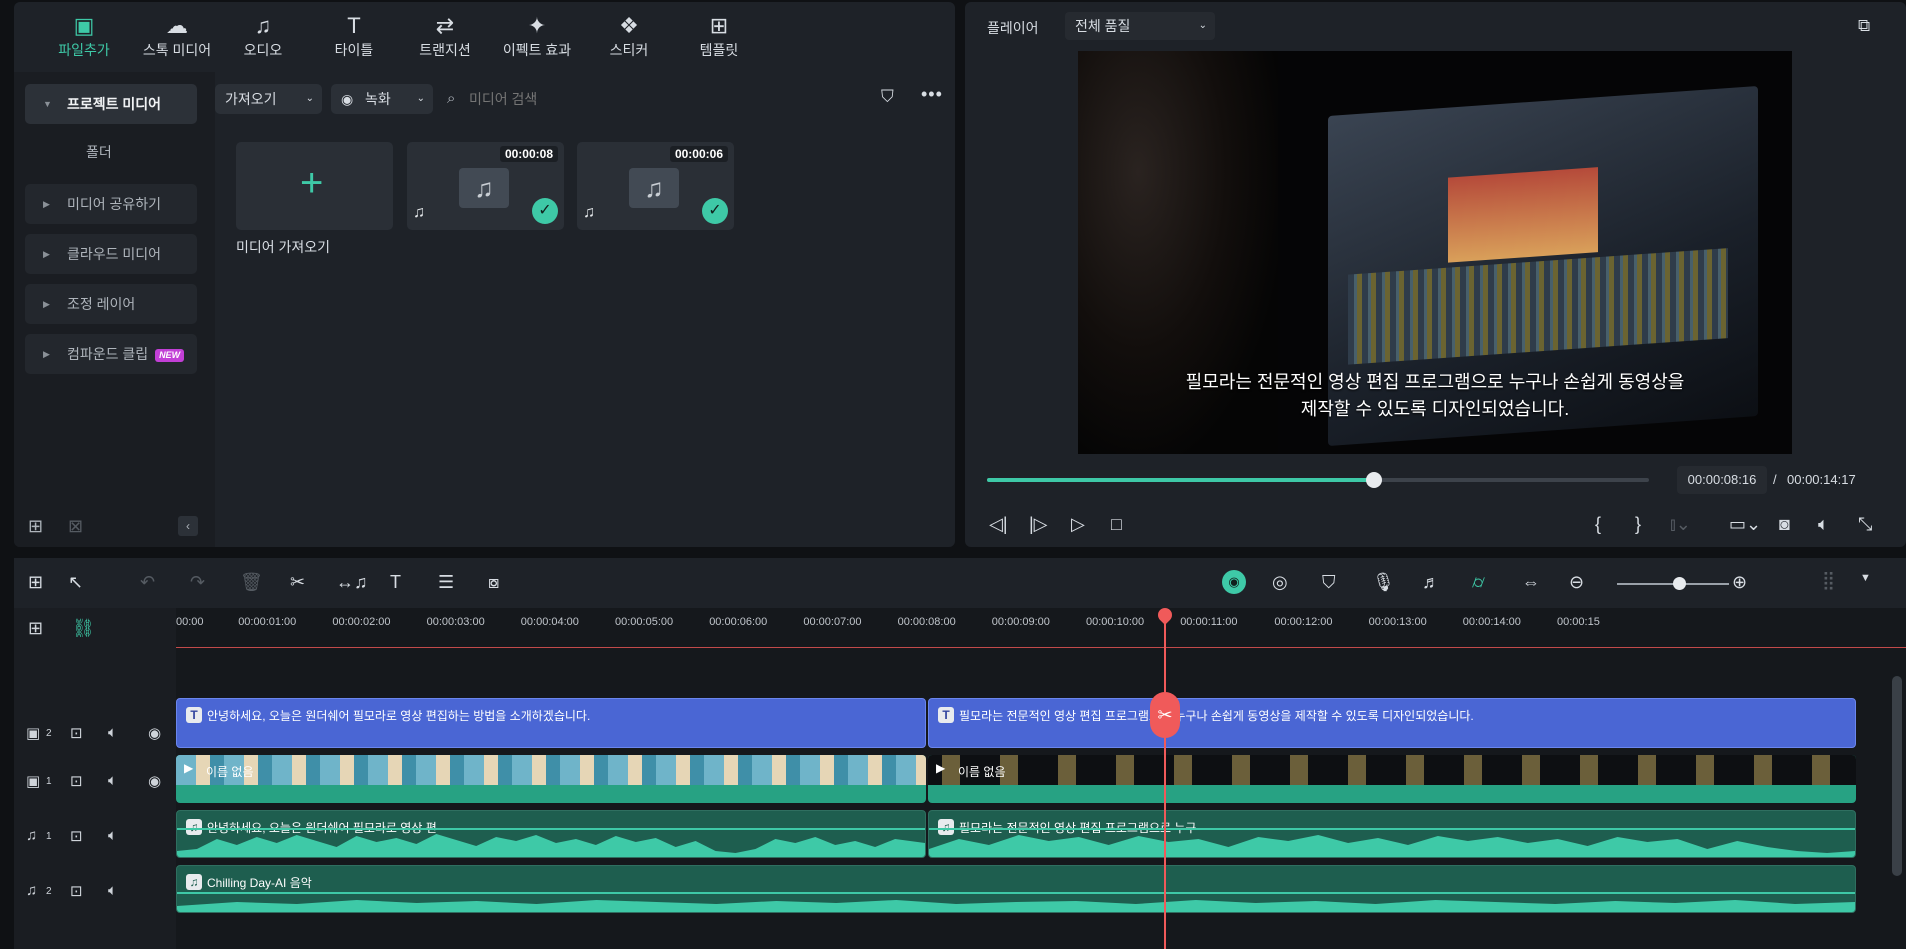 The width and height of the screenshot is (1906, 949). Describe the element at coordinates (1280, 582) in the screenshot. I see `auto-highlight-icon: ◎` at that location.